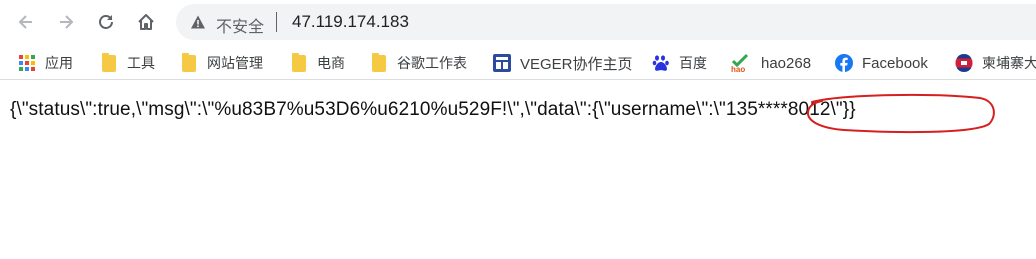 This screenshot has height=259, width=1036. I want to click on home-icon, so click(146, 22).